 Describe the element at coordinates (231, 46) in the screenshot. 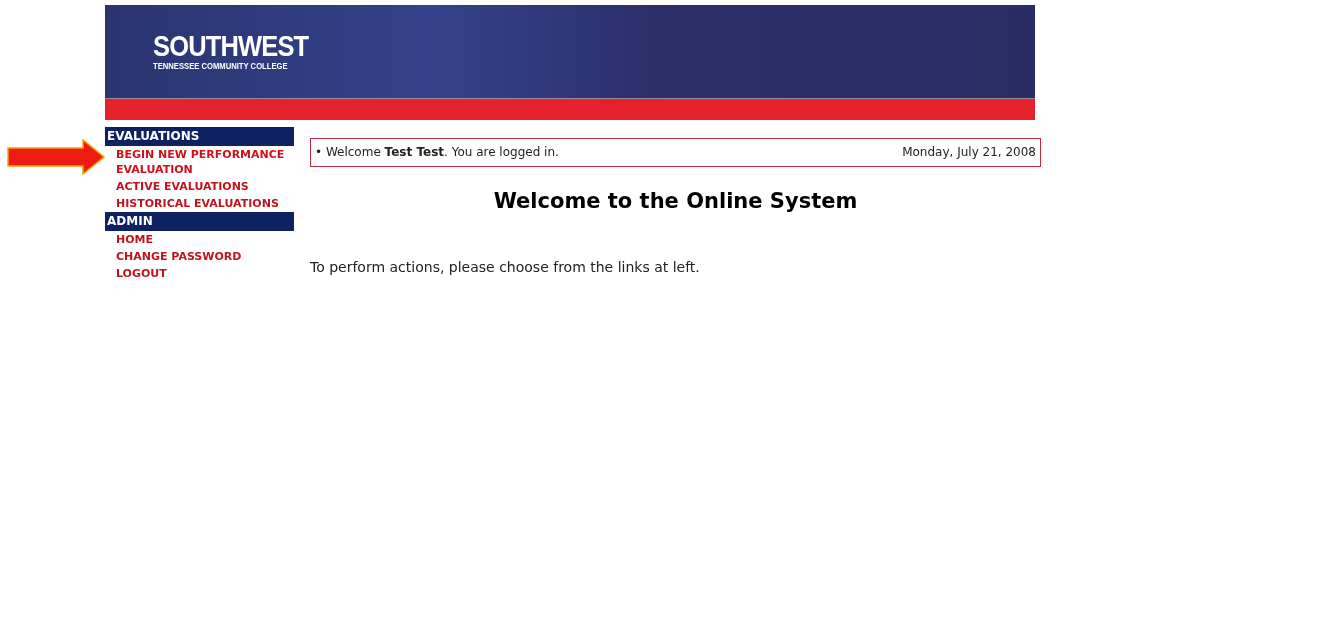

I see `logo-title: SOUTHWEST` at that location.